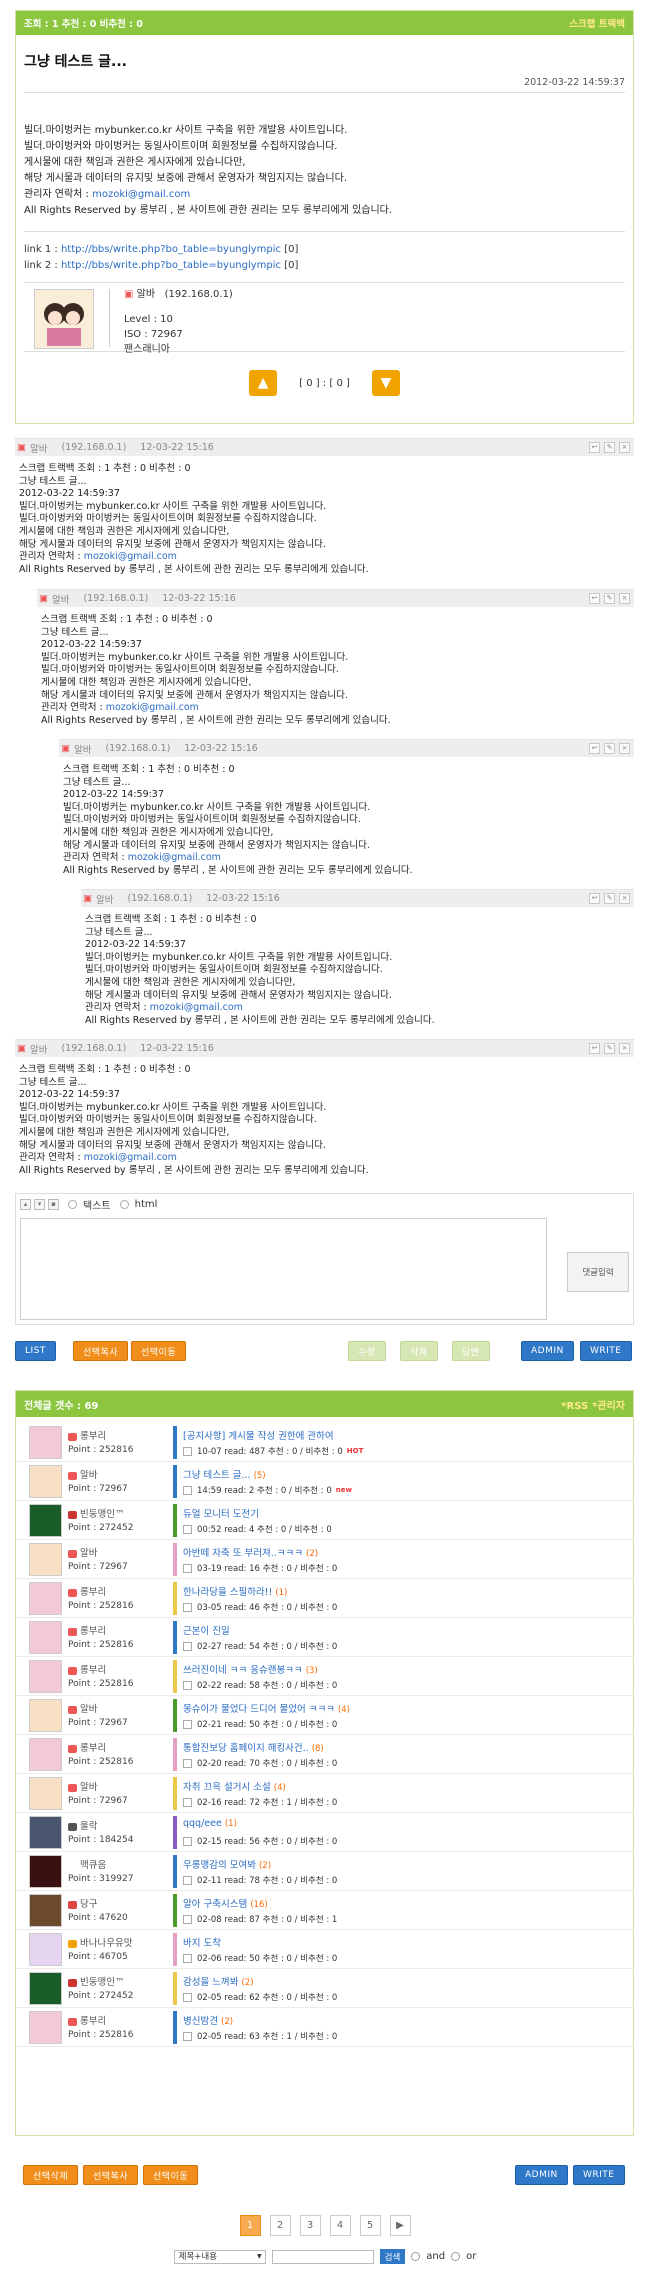  What do you see at coordinates (246, 1748) in the screenshot?
I see `post-title-link: 통합진보당 홈페이지 해킹사건..` at bounding box center [246, 1748].